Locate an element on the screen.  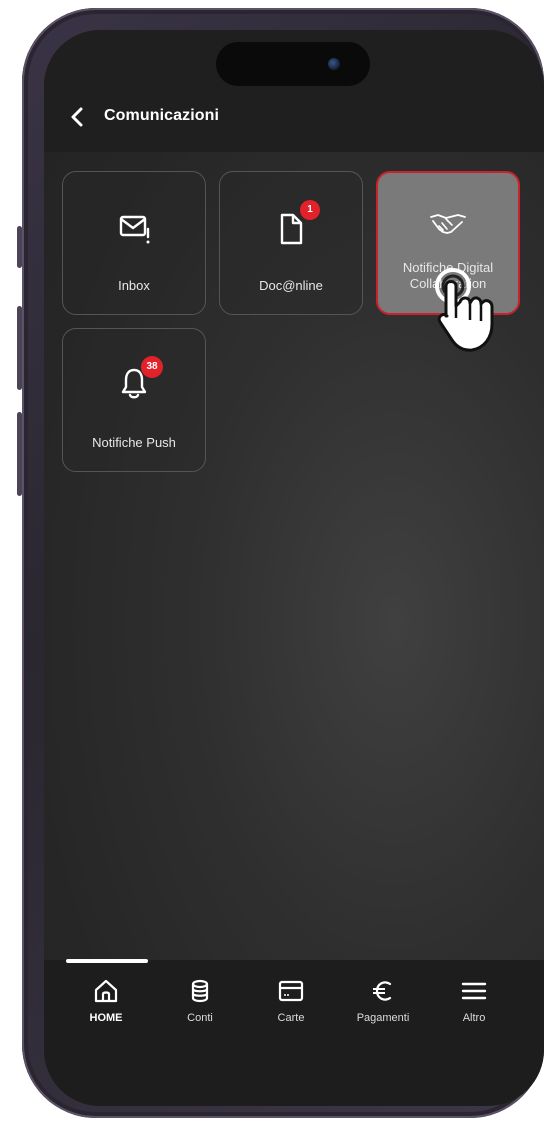
tab-conti-label: Conti is located at coordinates (200, 1018).